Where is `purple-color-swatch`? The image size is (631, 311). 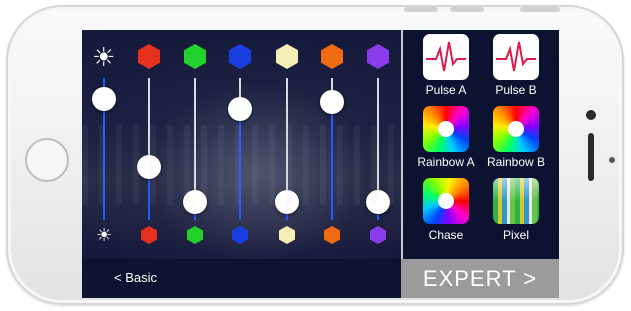 purple-color-swatch is located at coordinates (378, 56).